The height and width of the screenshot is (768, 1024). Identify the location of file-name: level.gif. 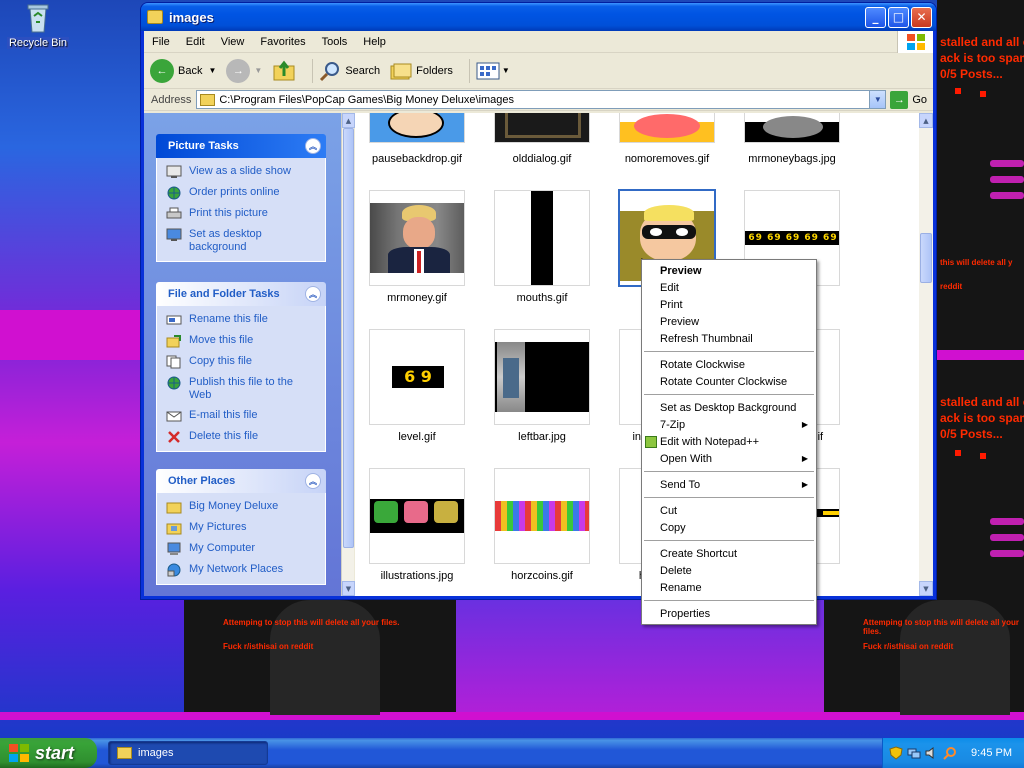
(417, 437).